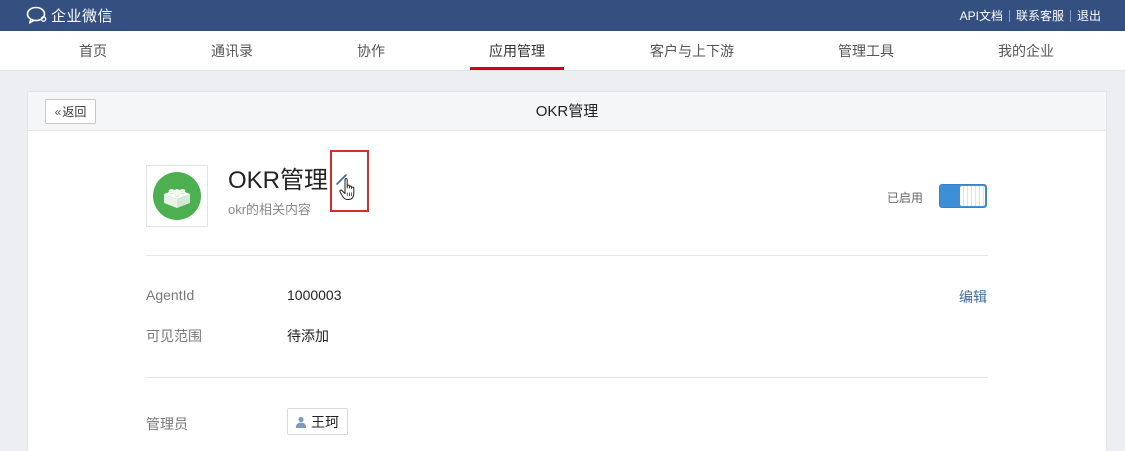 Image resolution: width=1125 pixels, height=451 pixels. I want to click on visible-scope-label: 可见范围, so click(174, 336).